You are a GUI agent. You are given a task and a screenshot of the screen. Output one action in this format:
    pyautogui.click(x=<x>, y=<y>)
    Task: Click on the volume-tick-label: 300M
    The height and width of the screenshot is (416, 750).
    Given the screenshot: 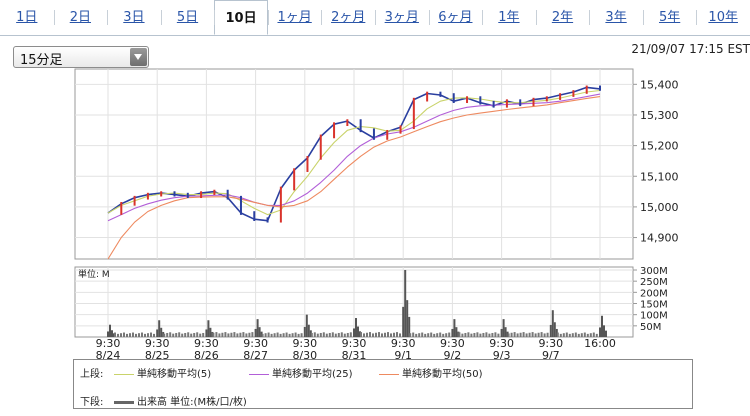 What is the action you would take?
    pyautogui.click(x=654, y=271)
    